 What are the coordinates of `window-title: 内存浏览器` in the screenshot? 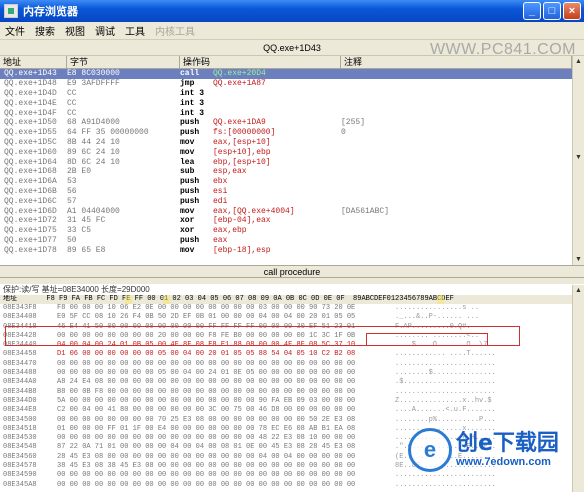 It's located at (50, 12).